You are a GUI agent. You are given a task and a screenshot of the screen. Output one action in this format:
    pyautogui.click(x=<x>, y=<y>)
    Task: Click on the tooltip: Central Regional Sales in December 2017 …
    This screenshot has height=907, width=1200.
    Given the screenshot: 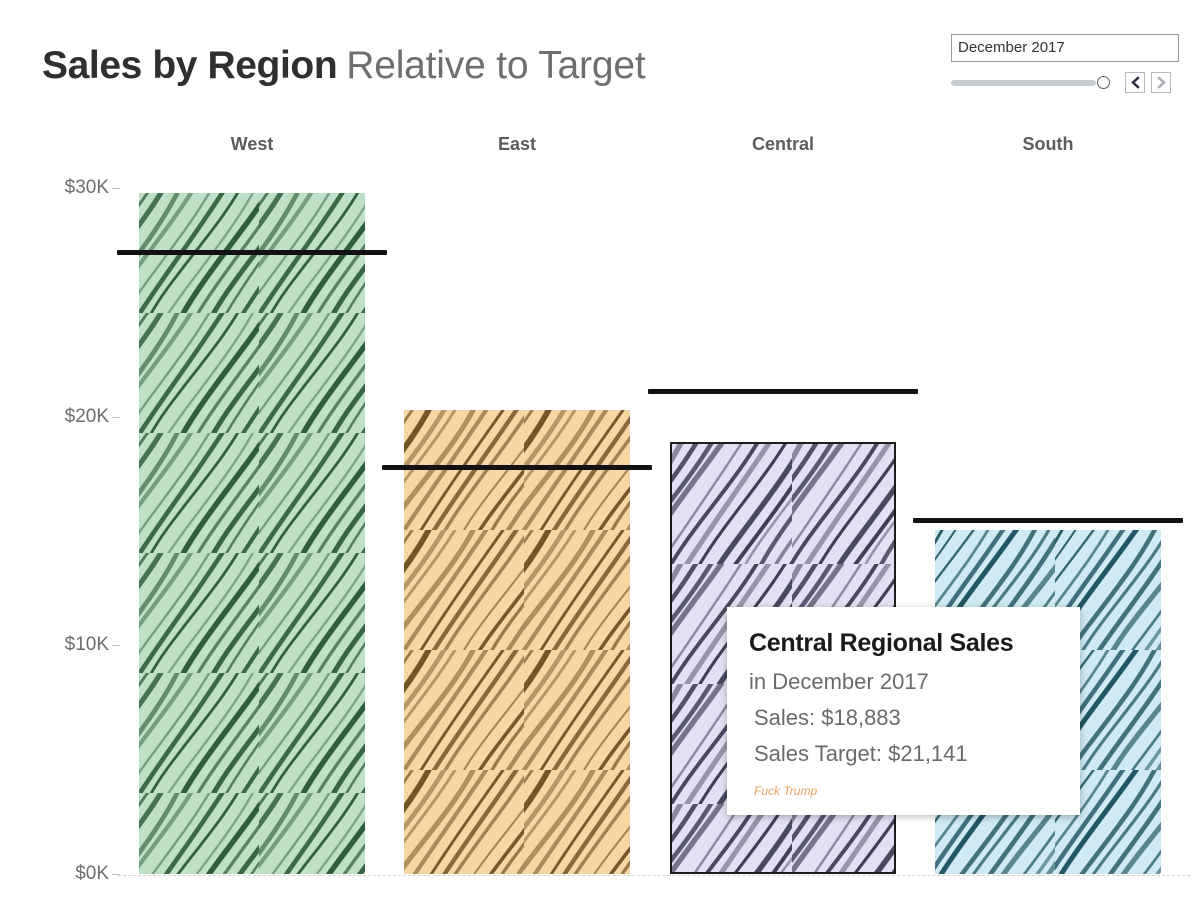 What is the action you would take?
    pyautogui.click(x=903, y=711)
    